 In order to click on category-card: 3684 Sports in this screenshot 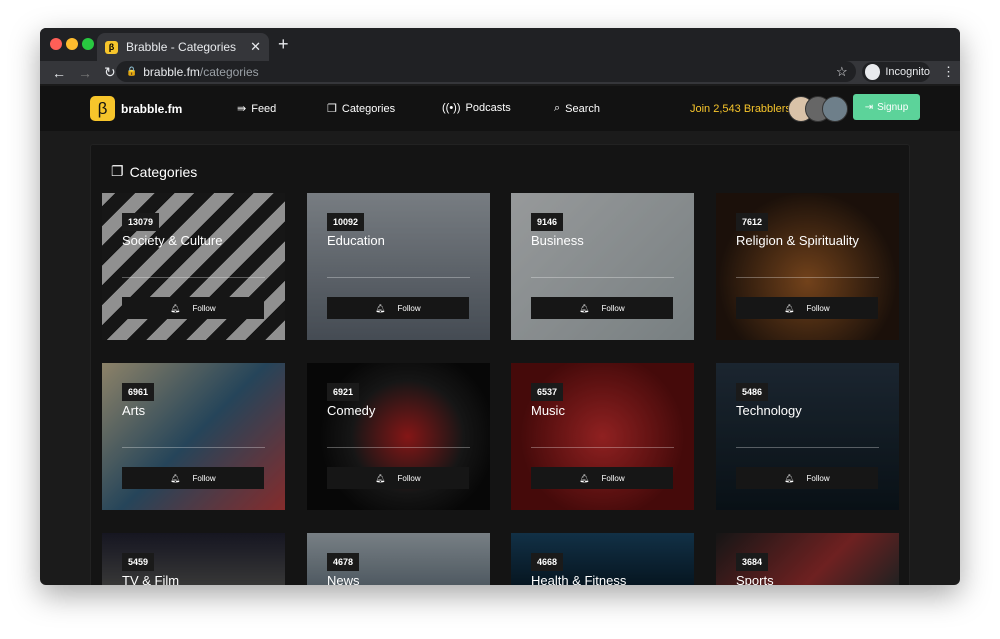, I will do `click(807, 559)`.